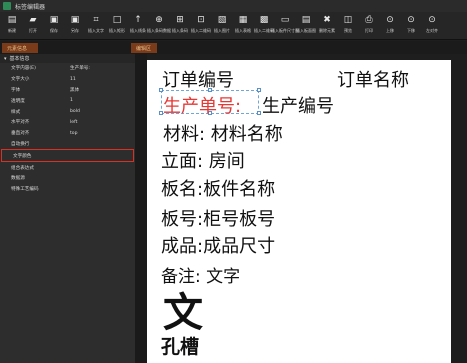 The width and height of the screenshot is (467, 363). What do you see at coordinates (16, 90) in the screenshot?
I see `property-key: 字体` at bounding box center [16, 90].